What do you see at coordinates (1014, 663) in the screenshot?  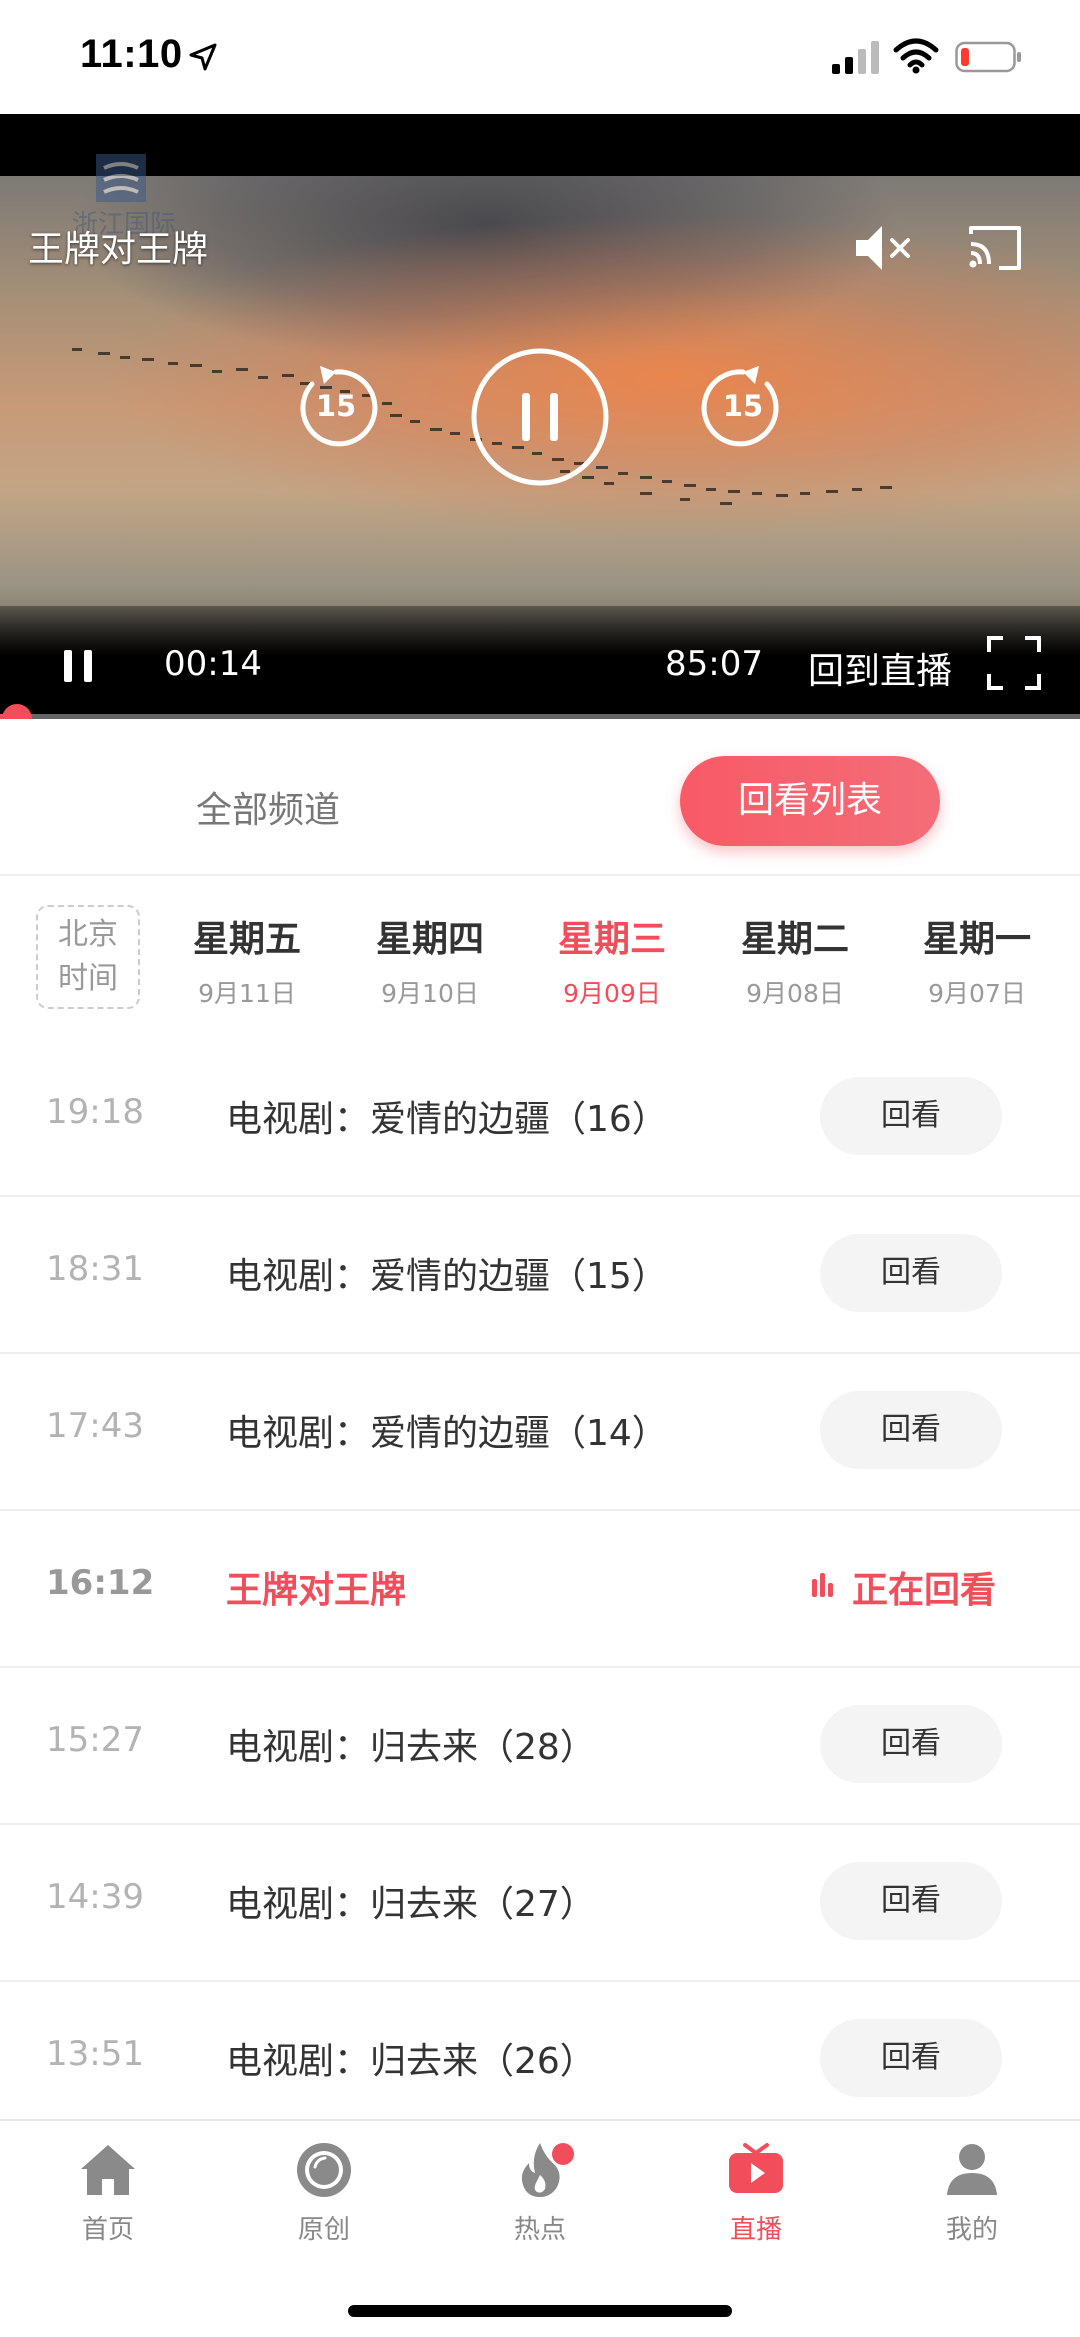 I see `fullscreen-icon` at bounding box center [1014, 663].